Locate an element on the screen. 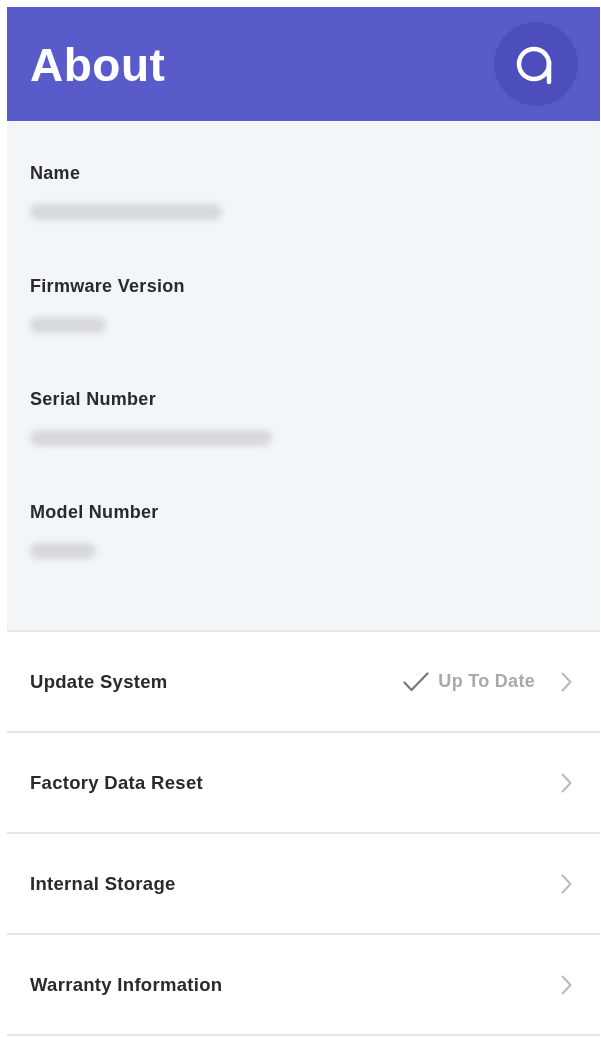 Image resolution: width=601 pixels, height=1037 pixels. field-label: Name is located at coordinates (55, 173).